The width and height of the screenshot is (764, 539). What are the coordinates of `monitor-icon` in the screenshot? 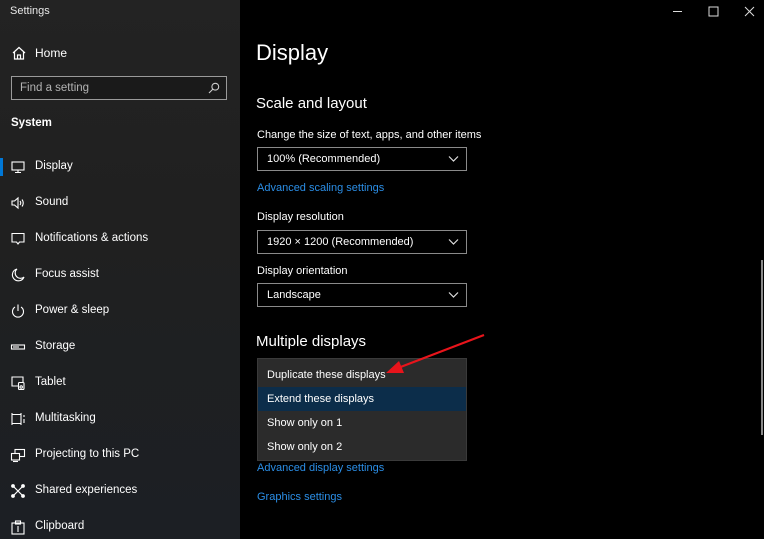 It's located at (18, 167).